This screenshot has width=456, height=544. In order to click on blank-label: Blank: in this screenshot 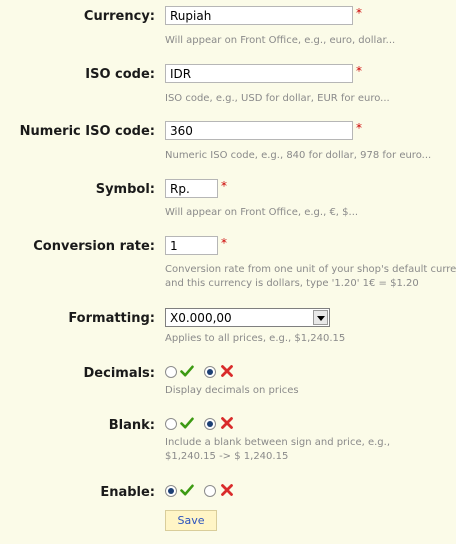, I will do `click(131, 425)`.